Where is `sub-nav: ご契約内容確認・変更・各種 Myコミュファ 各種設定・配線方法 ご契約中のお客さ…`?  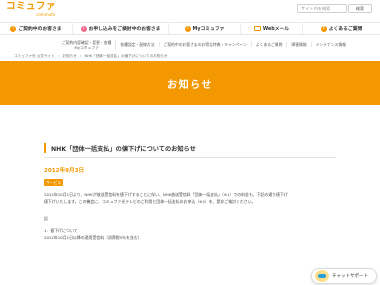
sub-nav: ご契約内容確認・変更・各種 Myコミュファ 各種設定・配線方法 ご契約中のお客さ… is located at coordinates (190, 44).